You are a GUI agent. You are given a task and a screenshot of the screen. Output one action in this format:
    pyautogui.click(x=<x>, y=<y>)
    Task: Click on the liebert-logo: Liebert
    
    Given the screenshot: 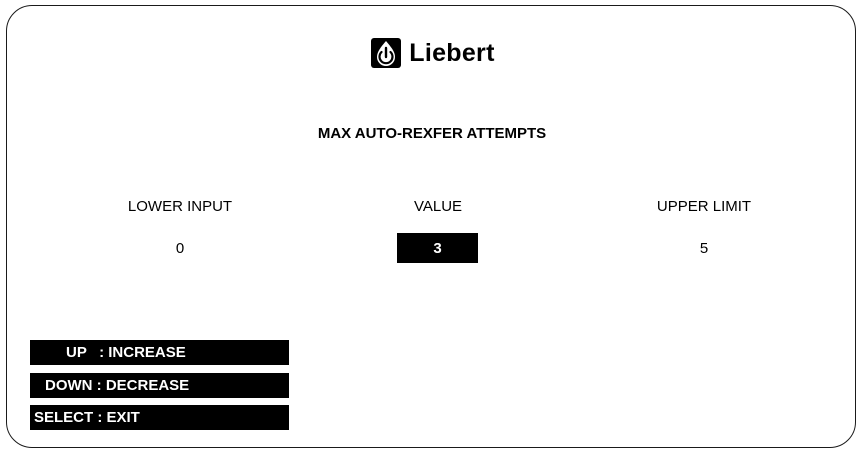 What is the action you would take?
    pyautogui.click(x=432, y=53)
    